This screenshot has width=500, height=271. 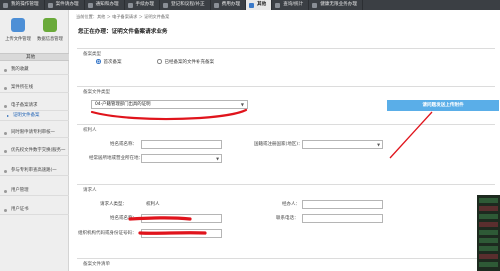 I want to click on red-scribble-code, so click(x=172, y=233).